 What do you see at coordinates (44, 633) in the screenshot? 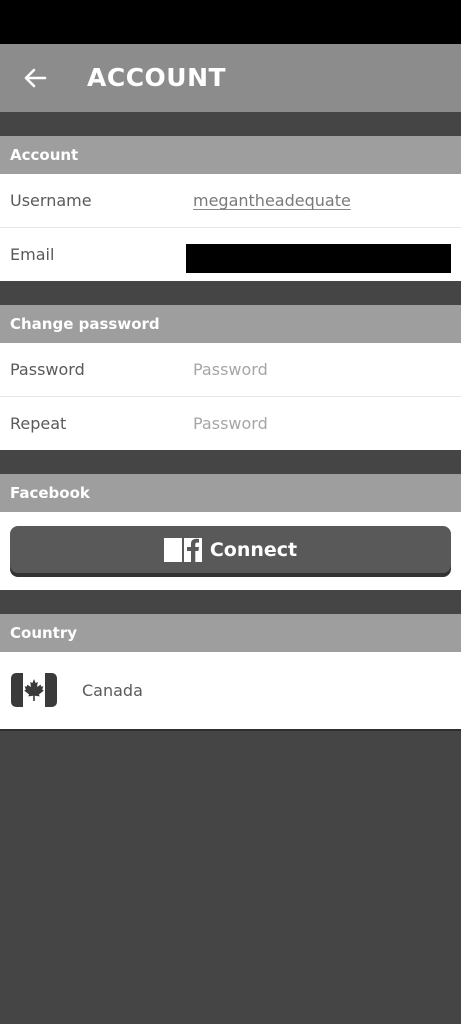
I see `section-title-country: Country` at bounding box center [44, 633].